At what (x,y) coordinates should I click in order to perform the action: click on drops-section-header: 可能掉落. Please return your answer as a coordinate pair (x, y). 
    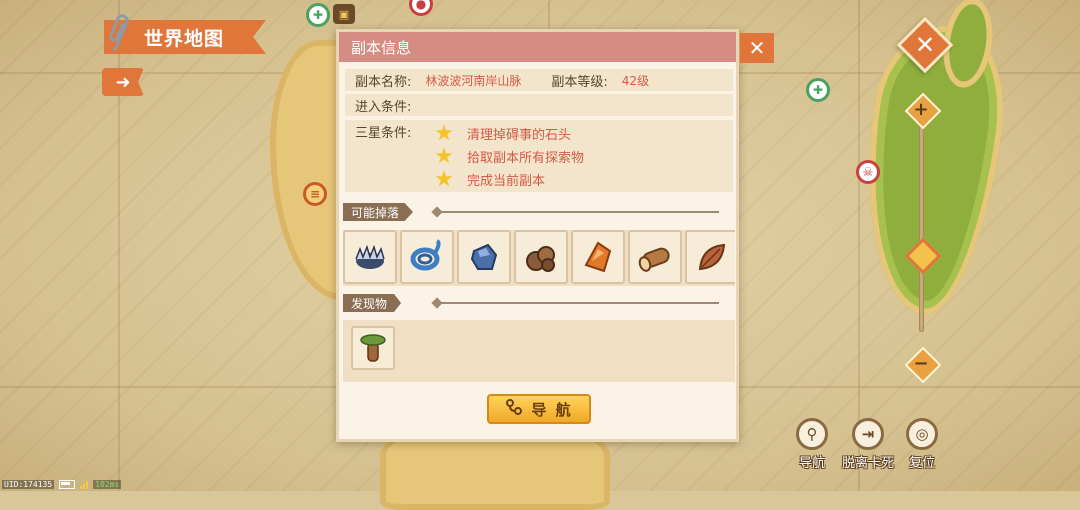
    Looking at the image, I should click on (538, 212).